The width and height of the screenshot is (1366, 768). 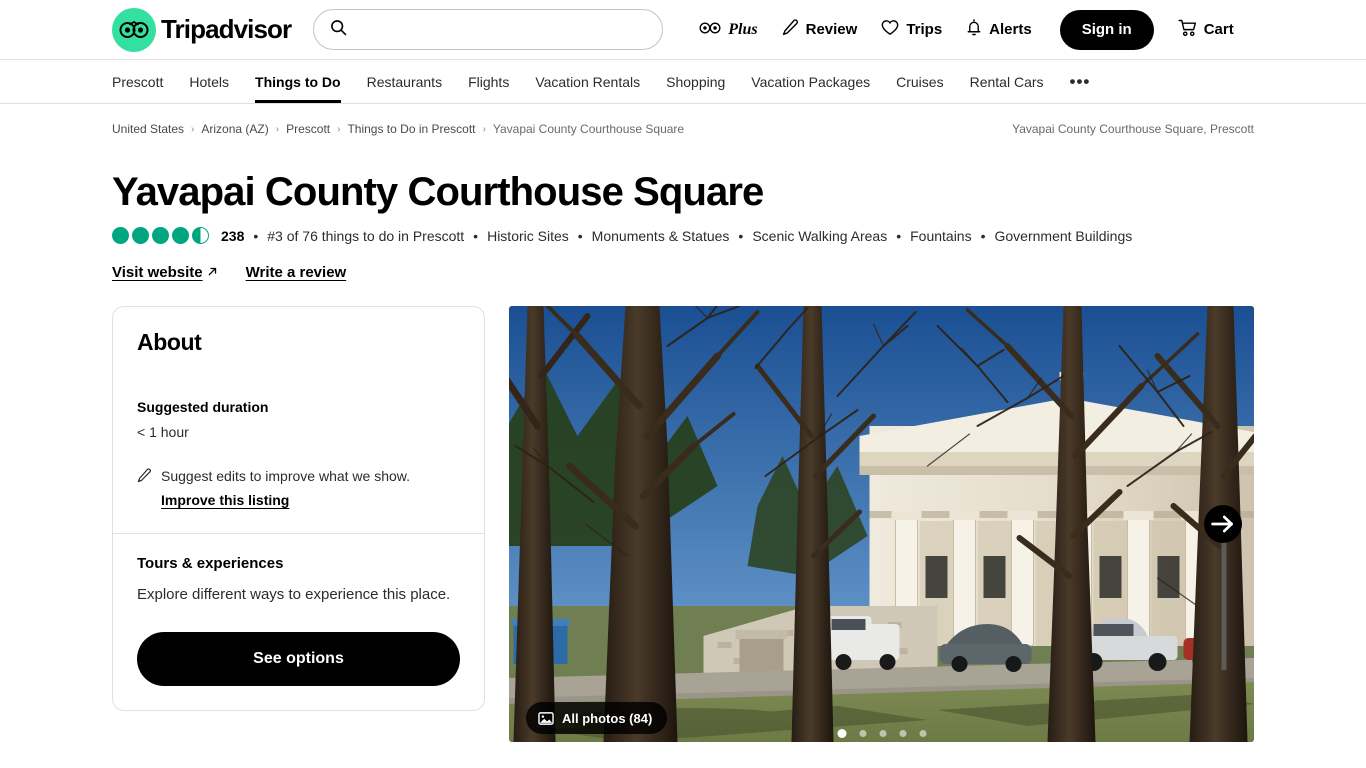 I want to click on search-input, so click(x=502, y=29).